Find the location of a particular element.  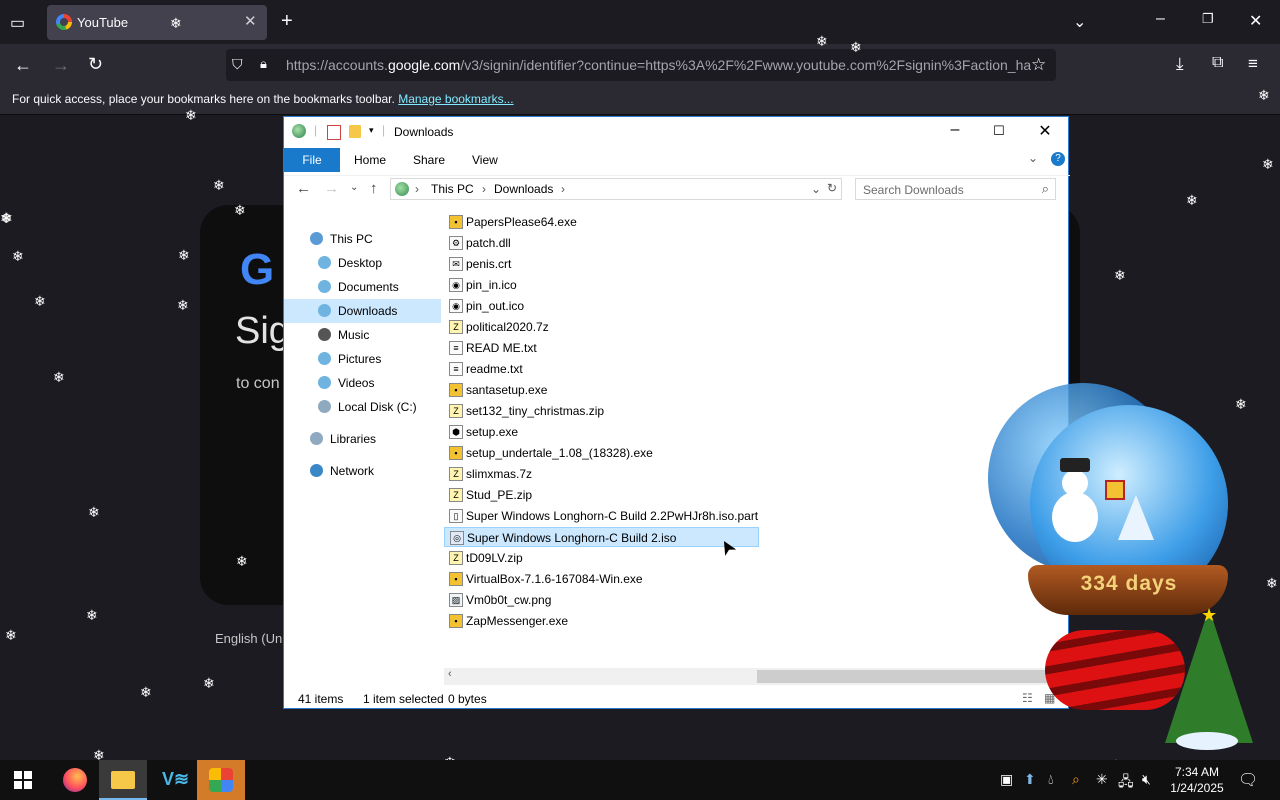

breadcrumb-this-pc: This PC is located at coordinates (452, 189).